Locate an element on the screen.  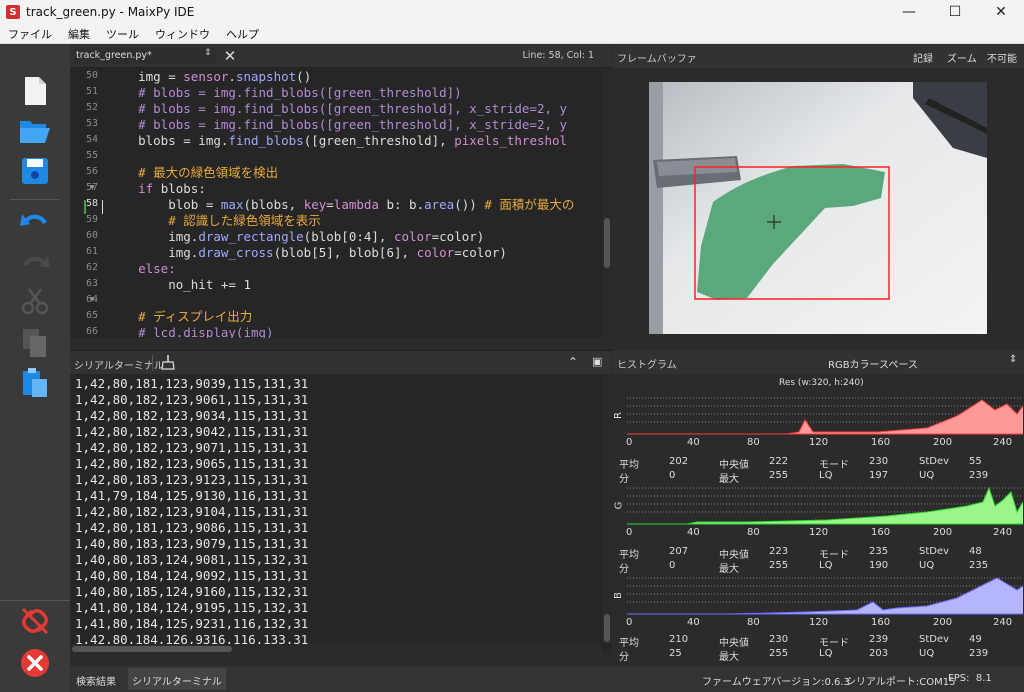
file-selector: track_green.py* ⇕ is located at coordinates (145, 56).